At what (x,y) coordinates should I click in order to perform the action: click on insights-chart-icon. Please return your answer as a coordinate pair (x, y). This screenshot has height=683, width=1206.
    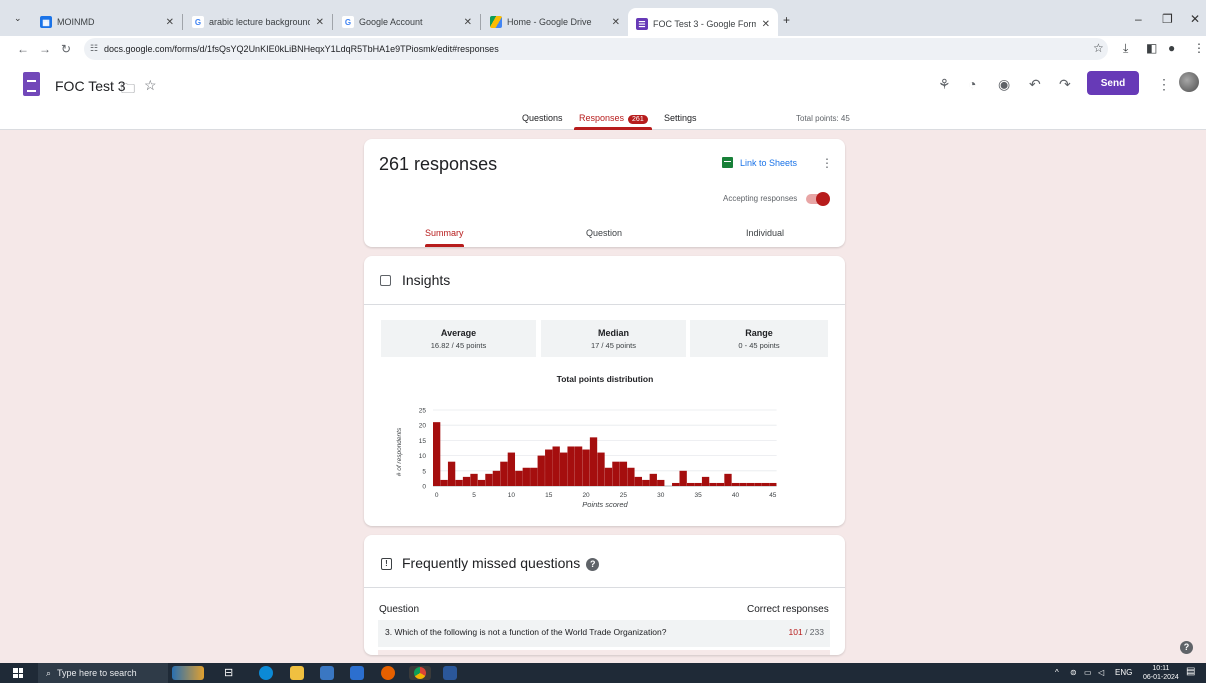
    Looking at the image, I should click on (385, 280).